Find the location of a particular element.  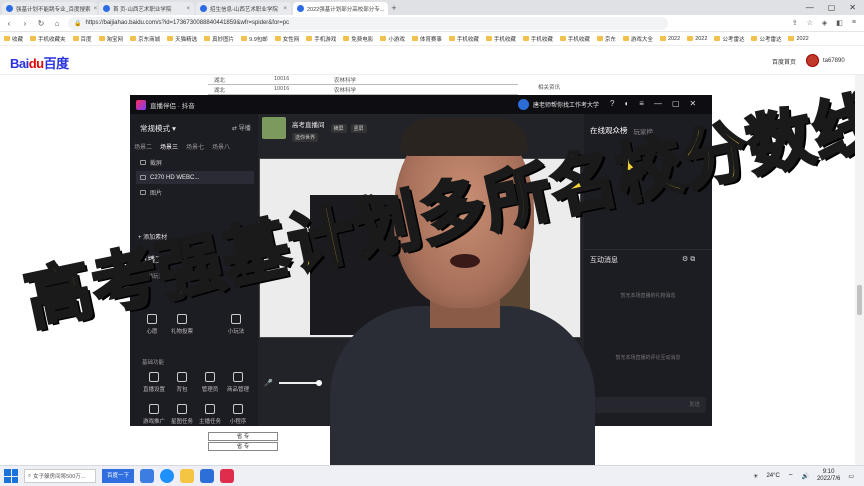

new-tab-button: + is located at coordinates (394, 8).